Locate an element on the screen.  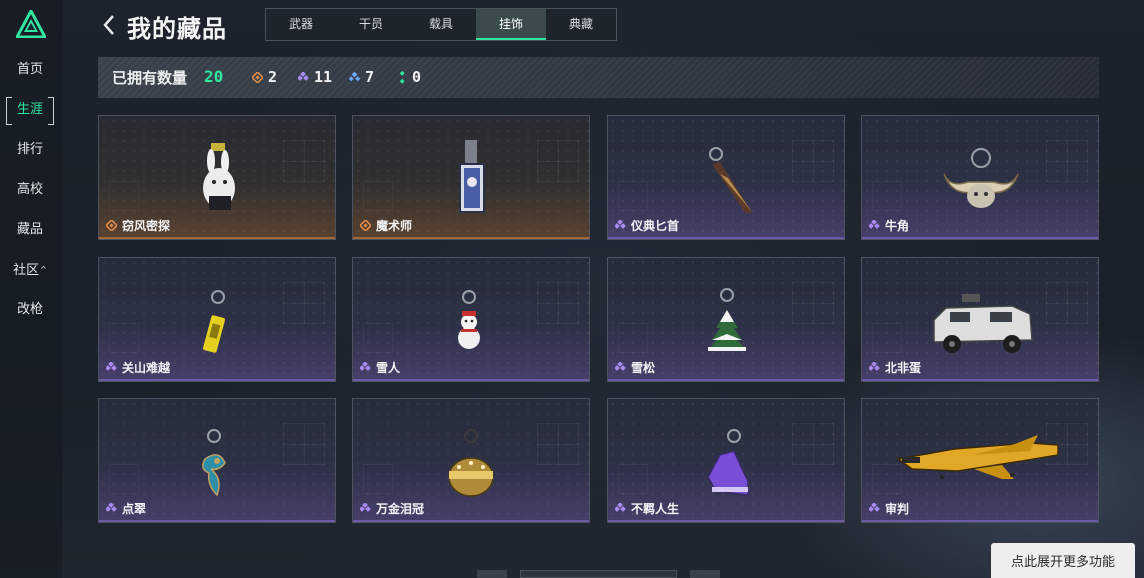
collection-item-card: 审判 is located at coordinates (980, 460).